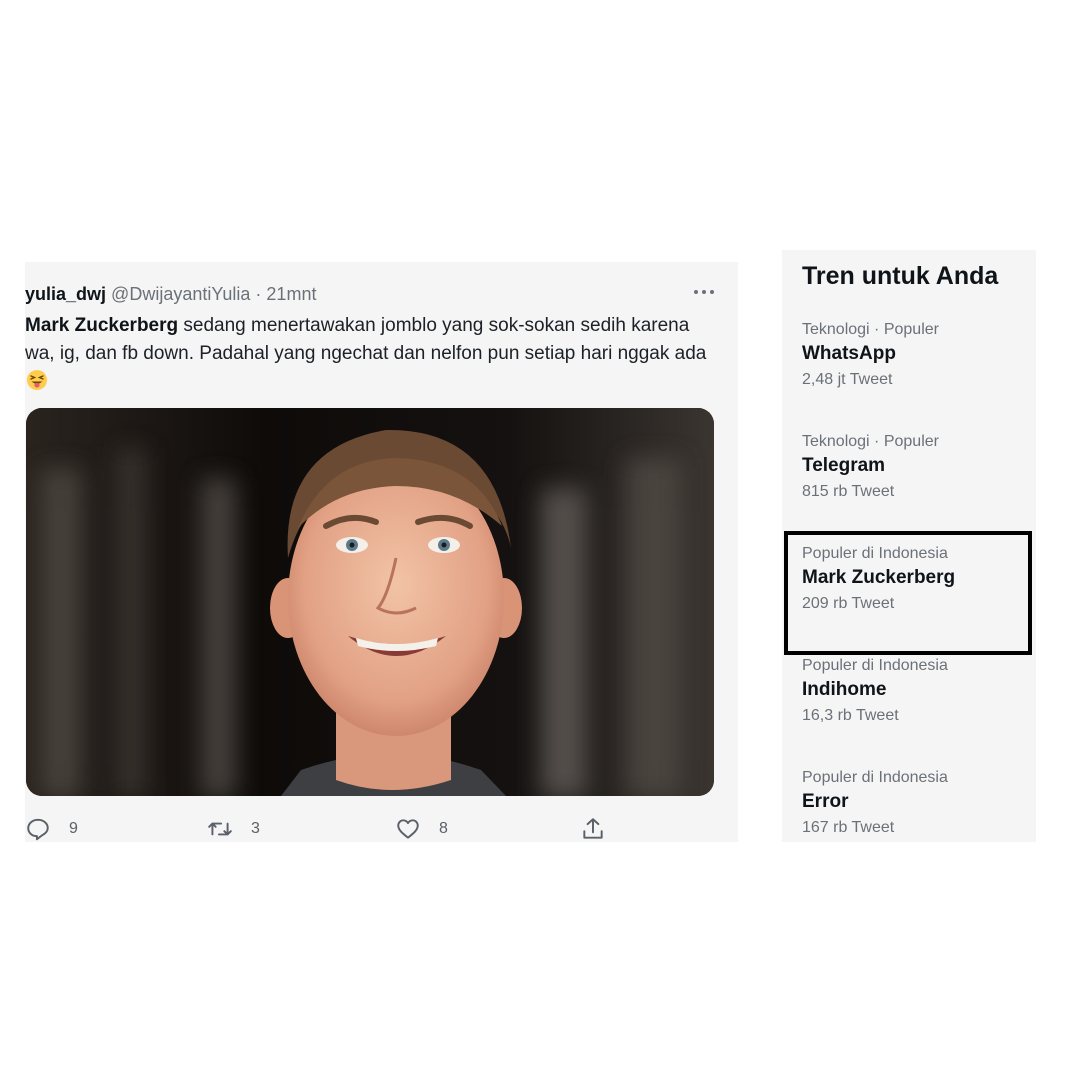  Describe the element at coordinates (850, 715) in the screenshot. I see `trend-count: 16,3 rb Tweet` at that location.